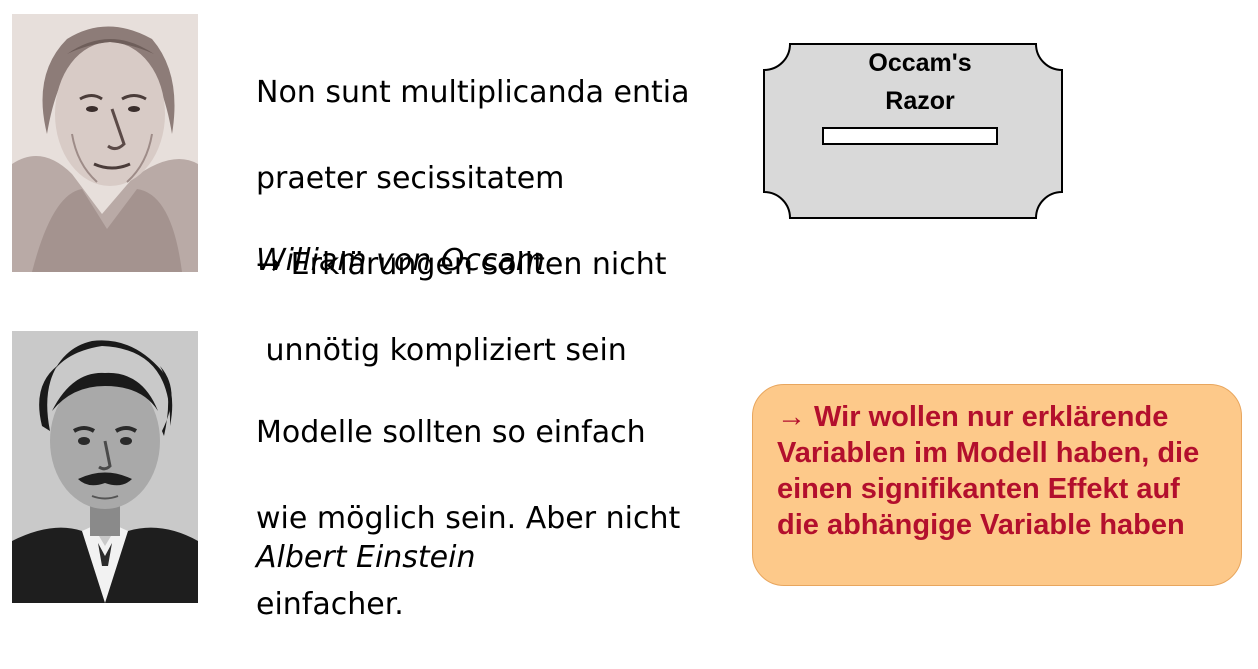 The width and height of the screenshot is (1258, 669). Describe the element at coordinates (910, 136) in the screenshot. I see `razor-blade-bar` at that location.